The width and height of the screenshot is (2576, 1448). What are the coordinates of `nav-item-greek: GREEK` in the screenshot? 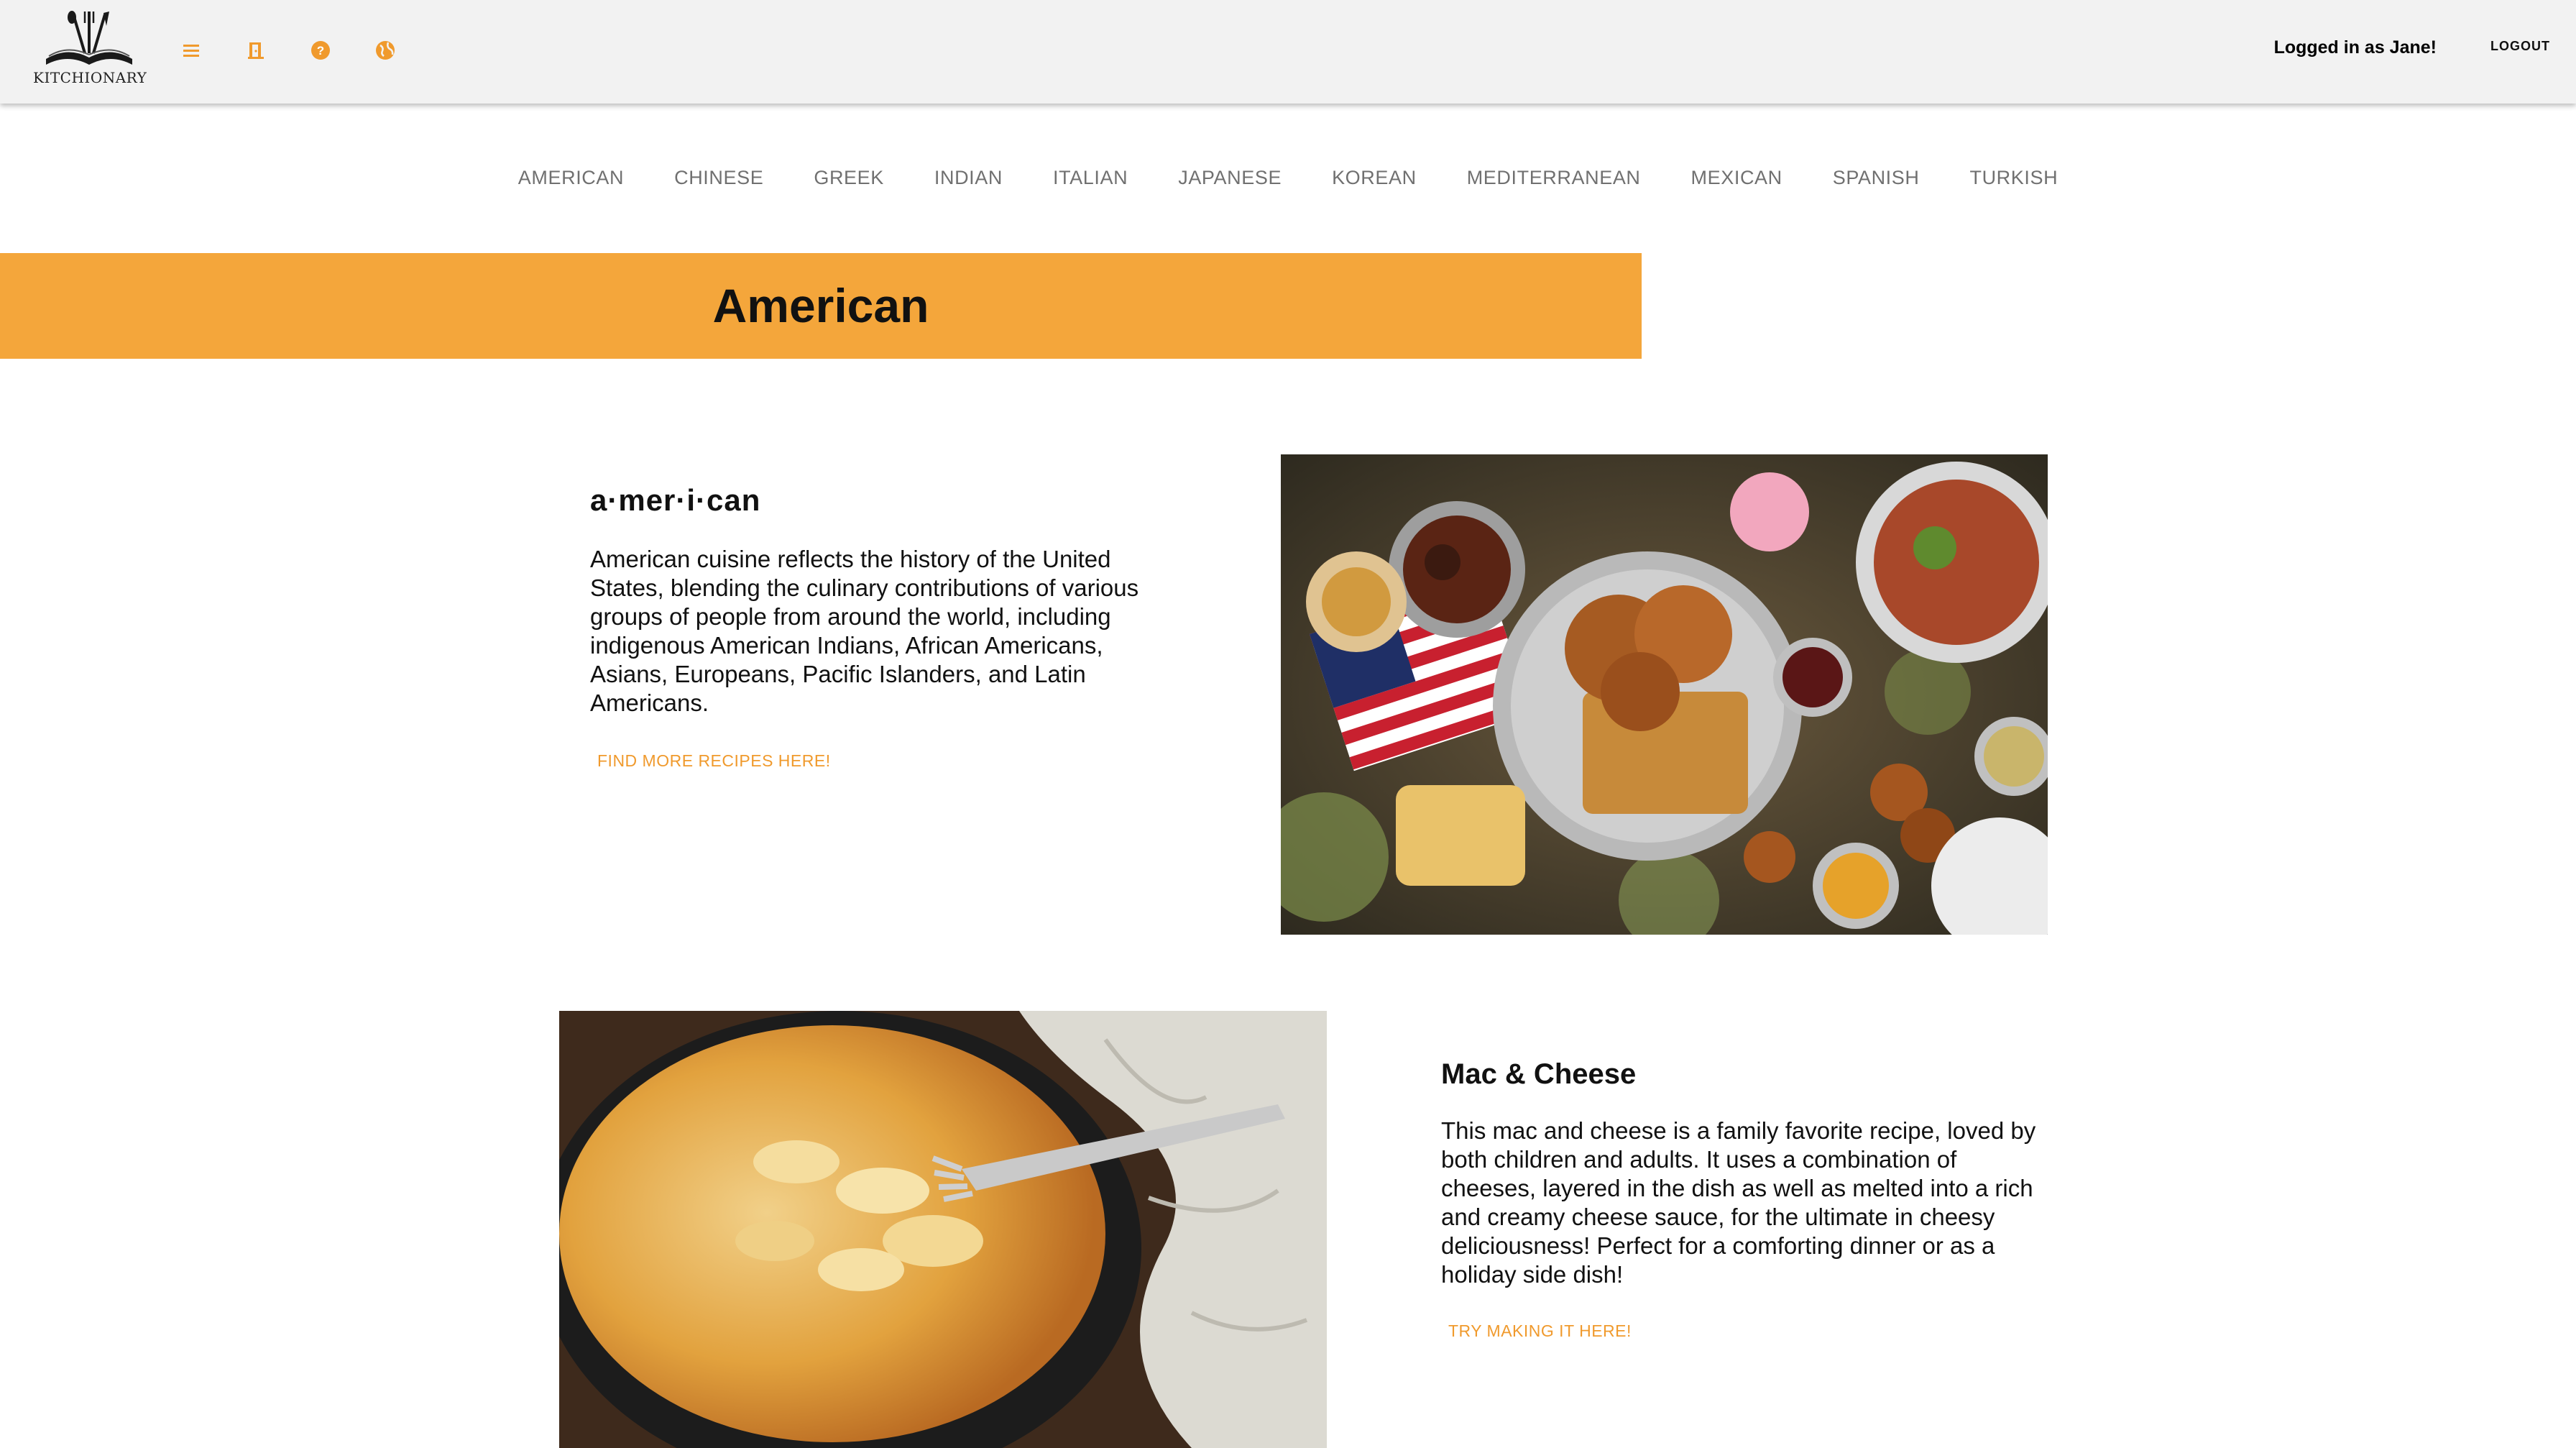 It's located at (849, 178).